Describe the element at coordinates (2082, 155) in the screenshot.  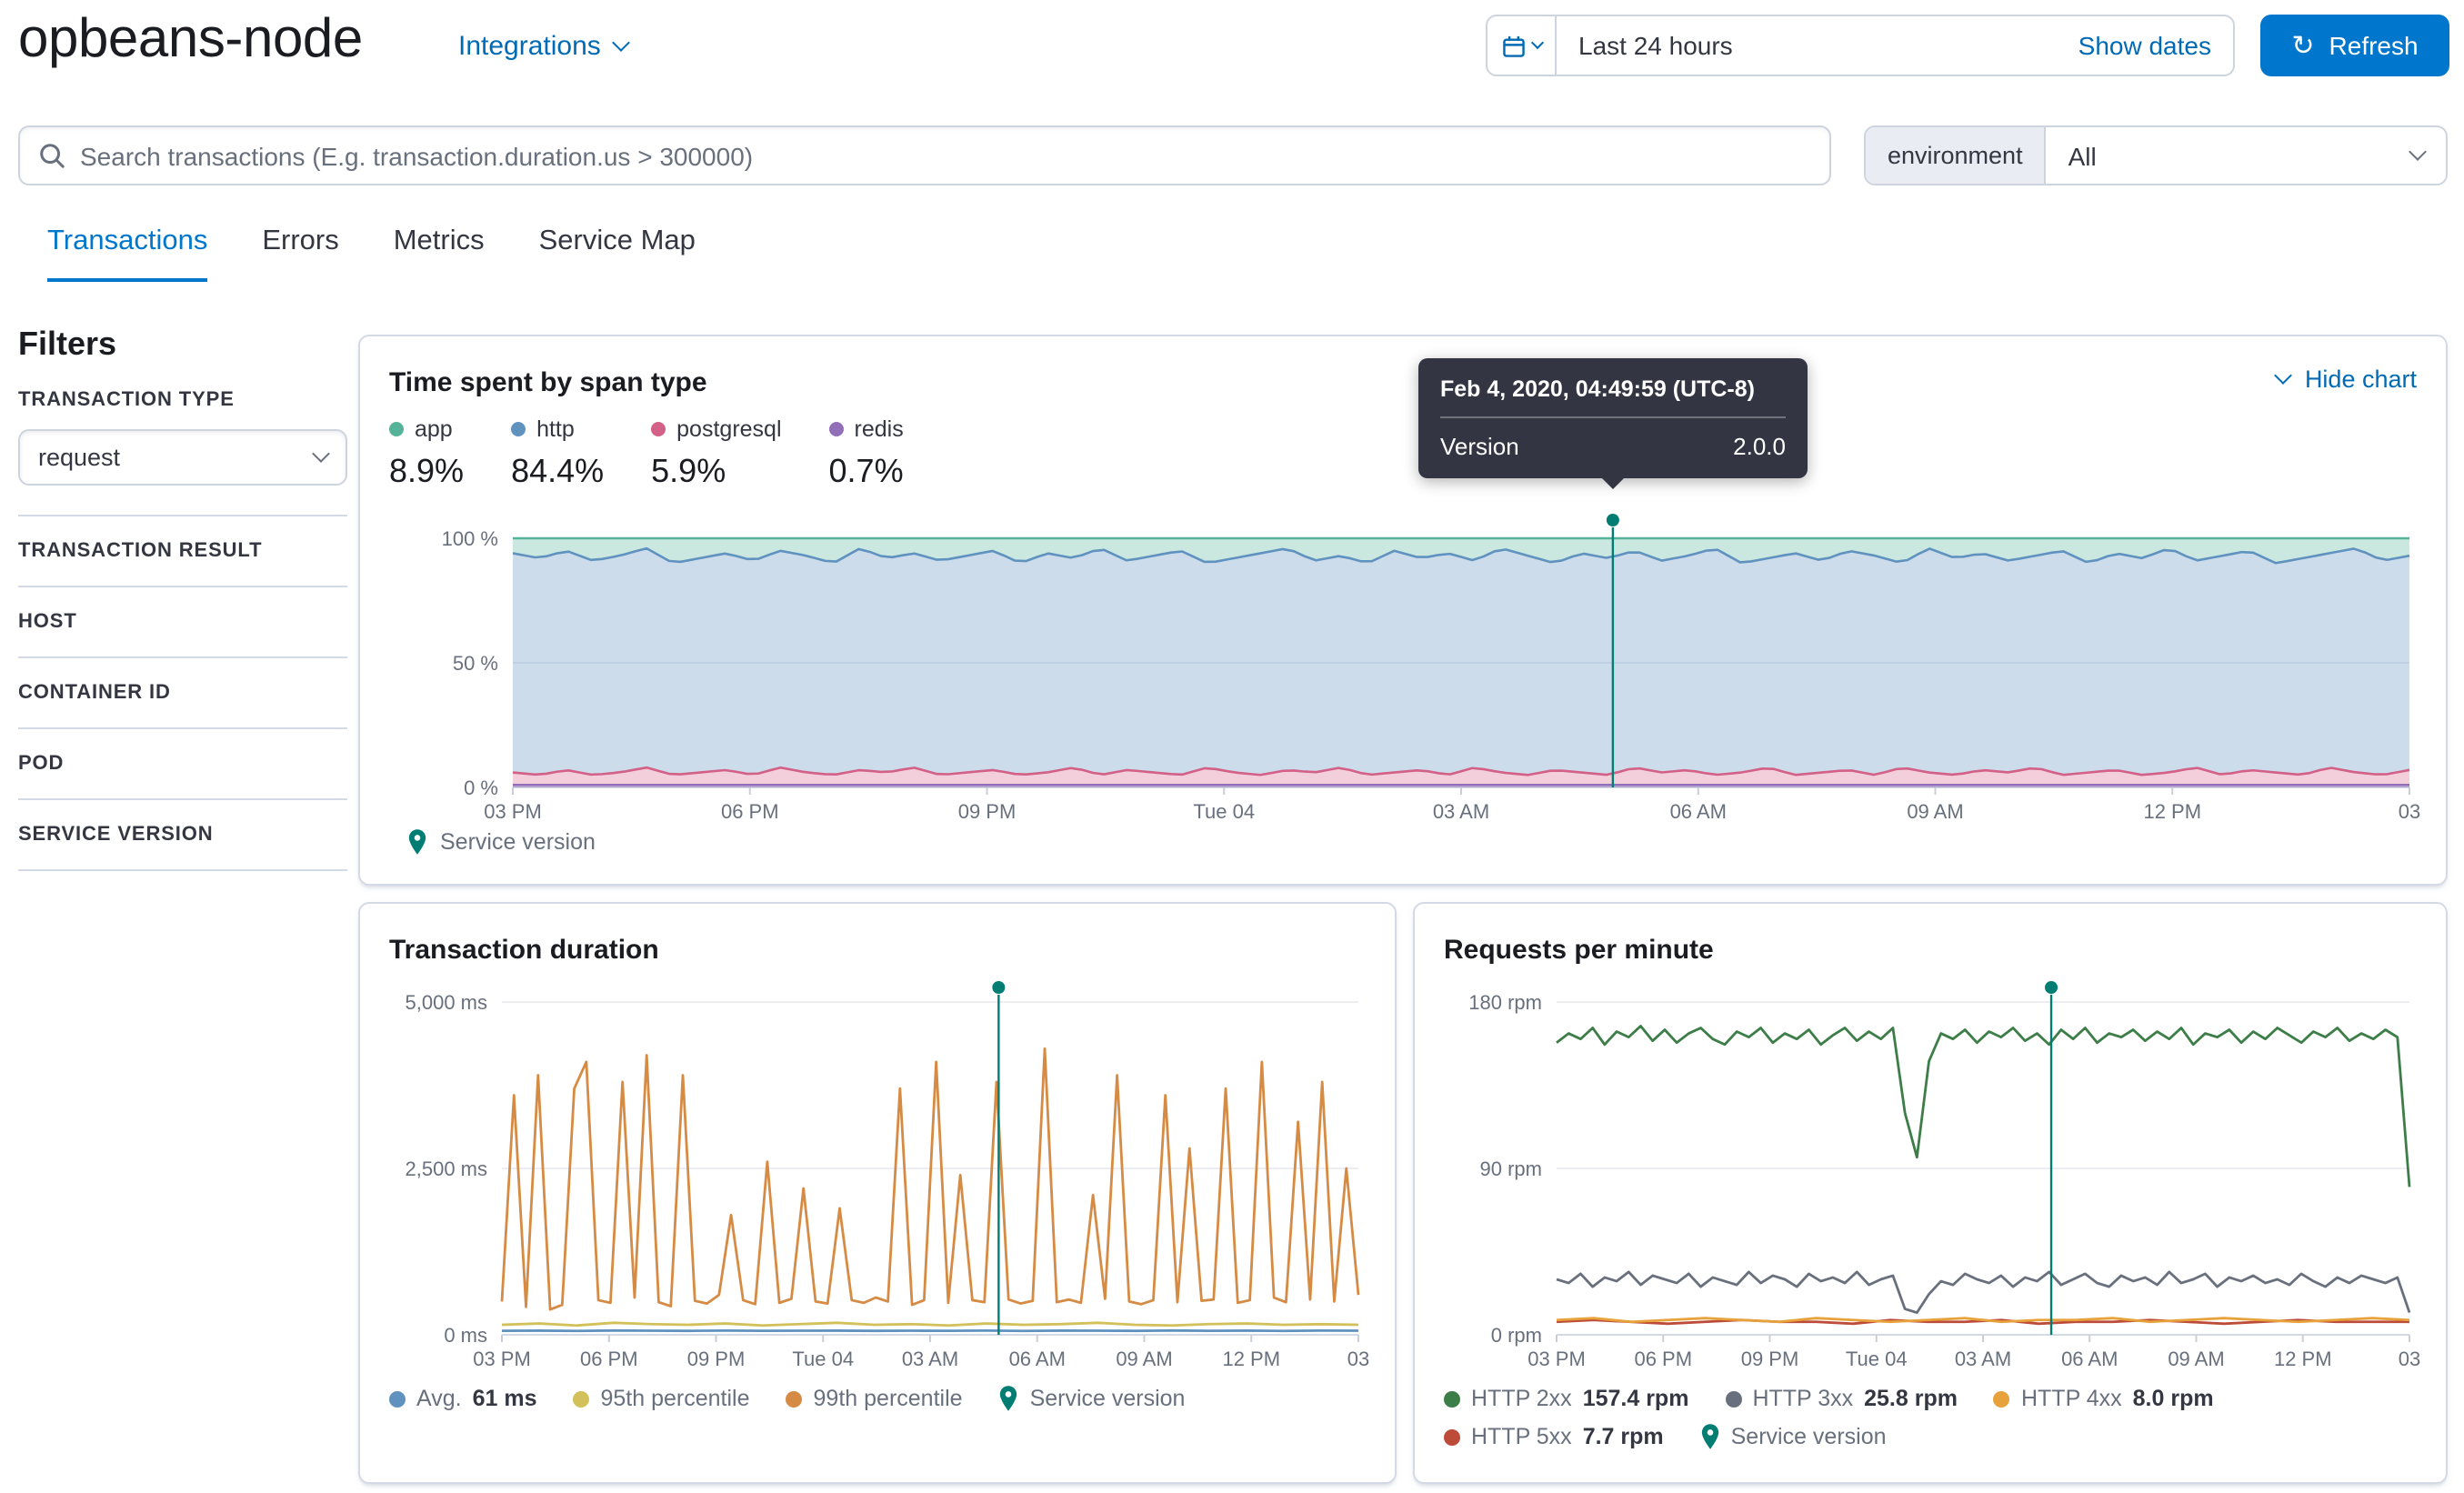
I see `environment-value: All` at that location.